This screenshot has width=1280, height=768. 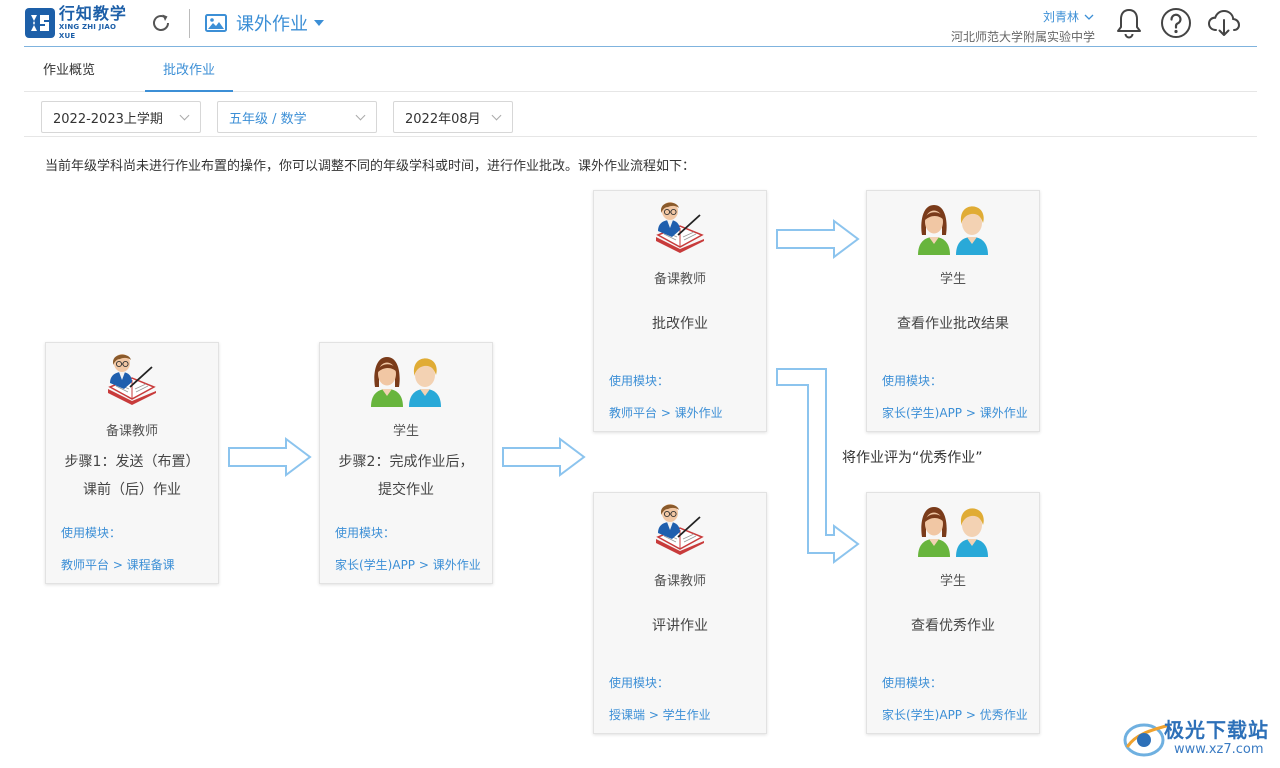 I want to click on watermark-url: www.xz7.com, so click(x=1219, y=749).